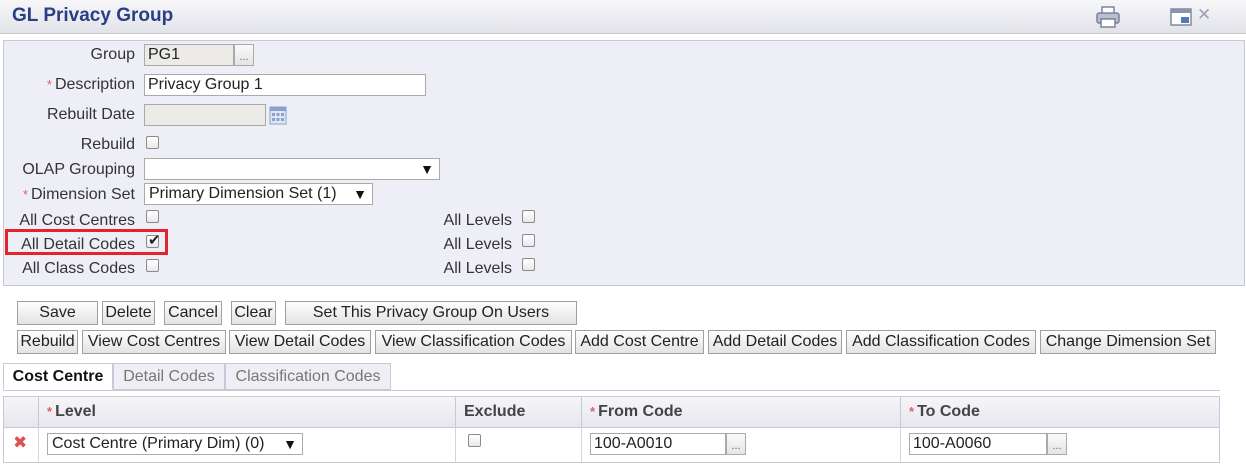  I want to click on group-label: Group, so click(112, 54).